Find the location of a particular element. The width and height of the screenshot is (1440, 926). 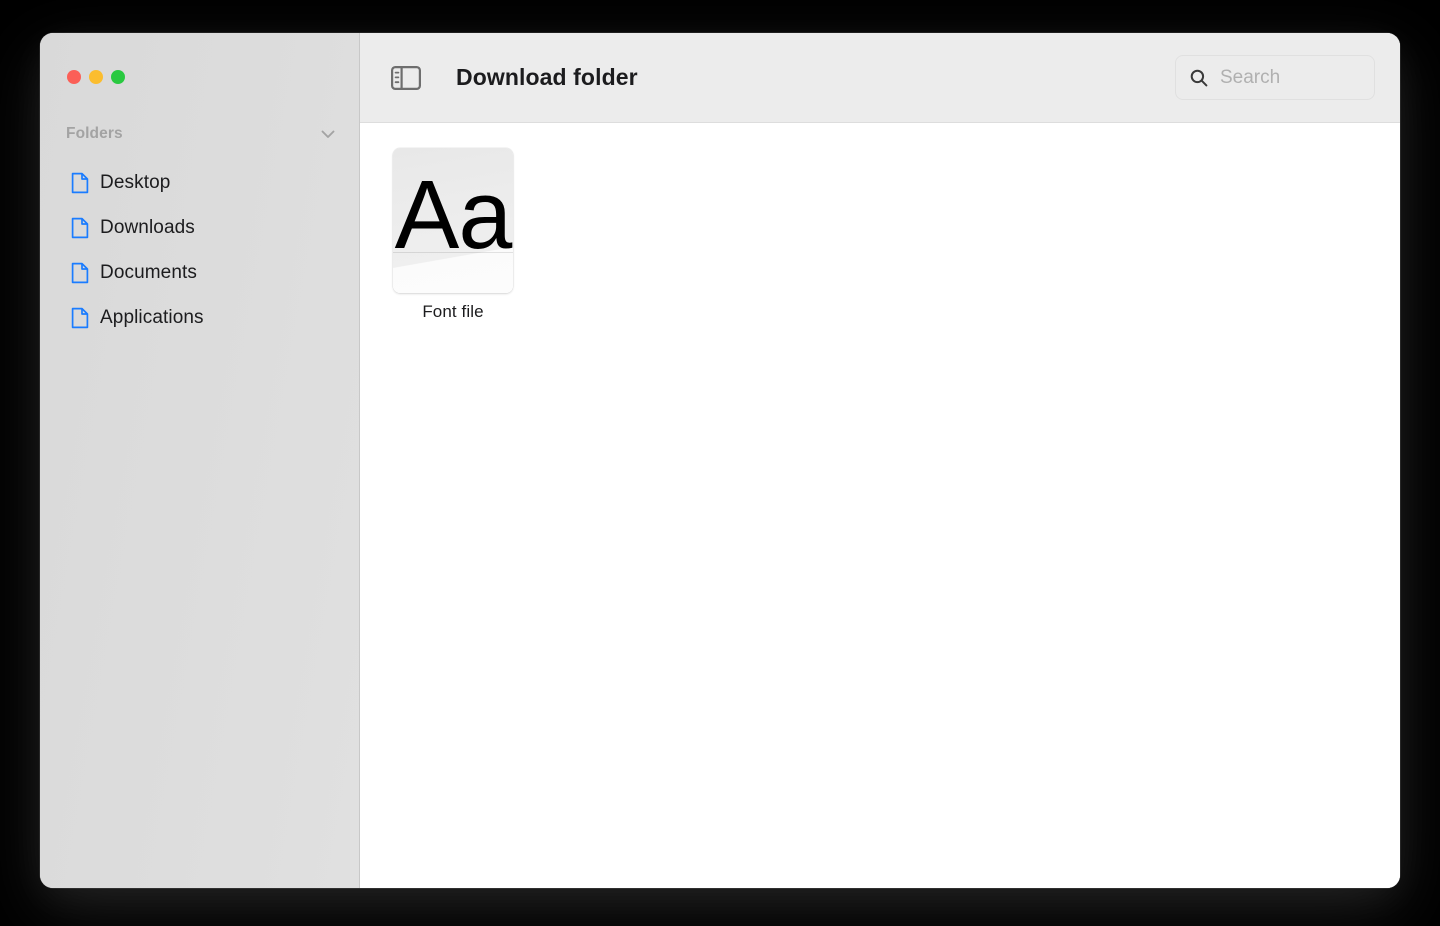

sidebar-item-applications: Applications is located at coordinates (199, 317).